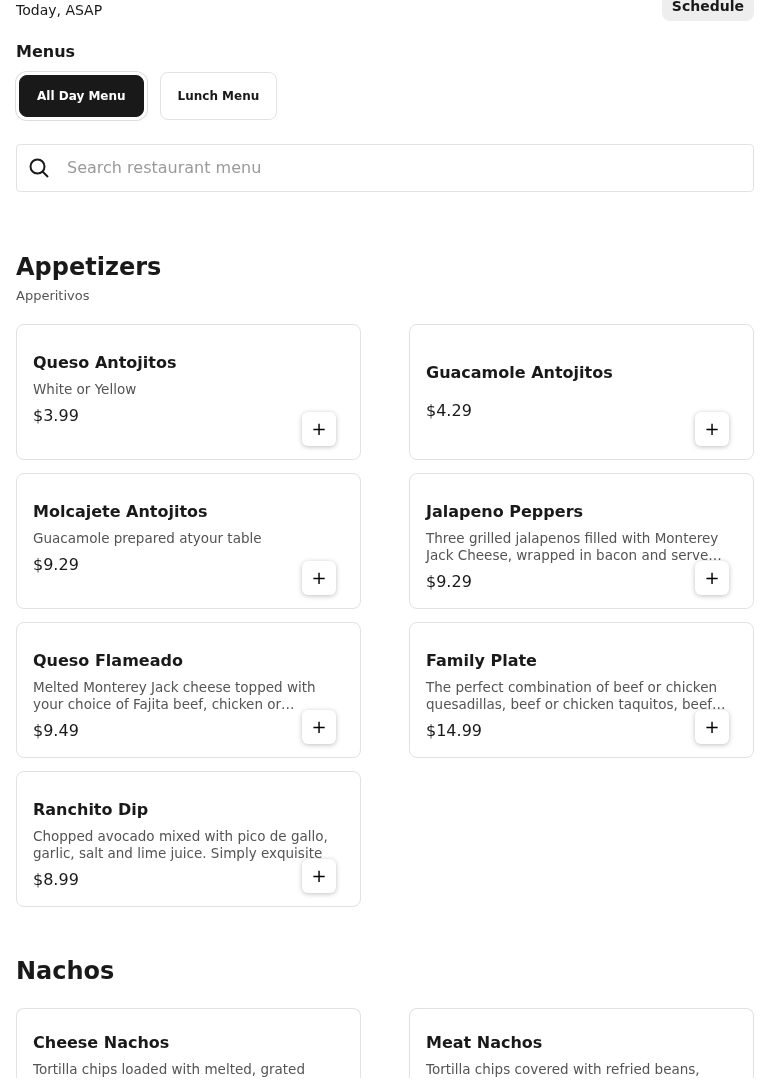 The height and width of the screenshot is (1089, 770). I want to click on item-name: Family Plate, so click(482, 661).